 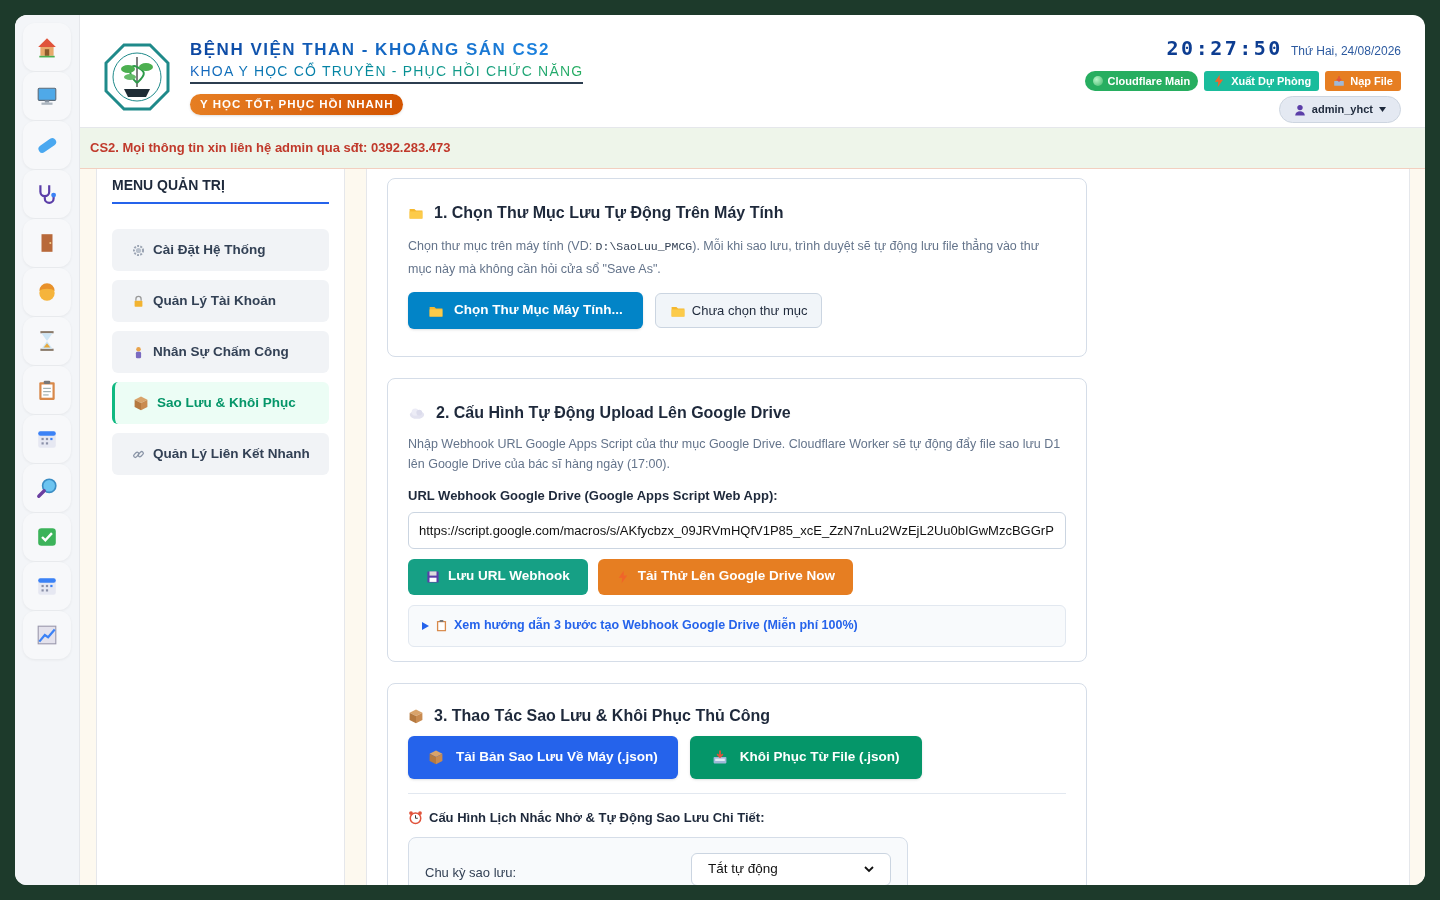 What do you see at coordinates (1345, 51) in the screenshot?
I see `date-text: Thứ Hai, 24/08/2026` at bounding box center [1345, 51].